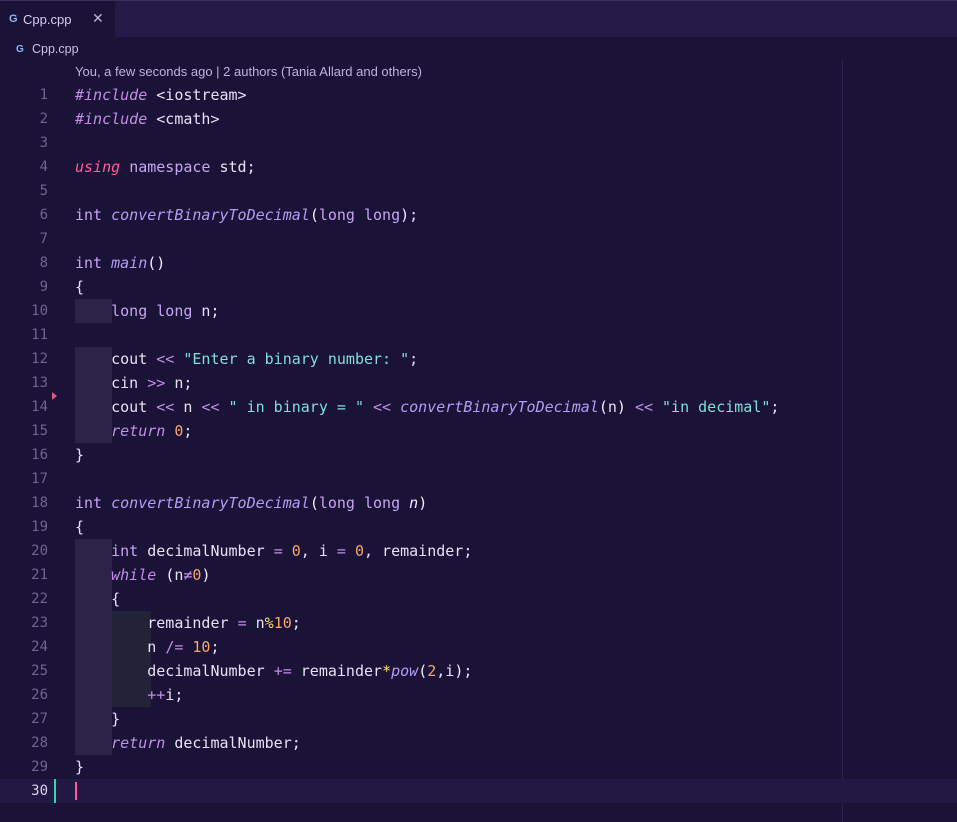 Image resolution: width=957 pixels, height=822 pixels. I want to click on line-number: 24, so click(39, 647).